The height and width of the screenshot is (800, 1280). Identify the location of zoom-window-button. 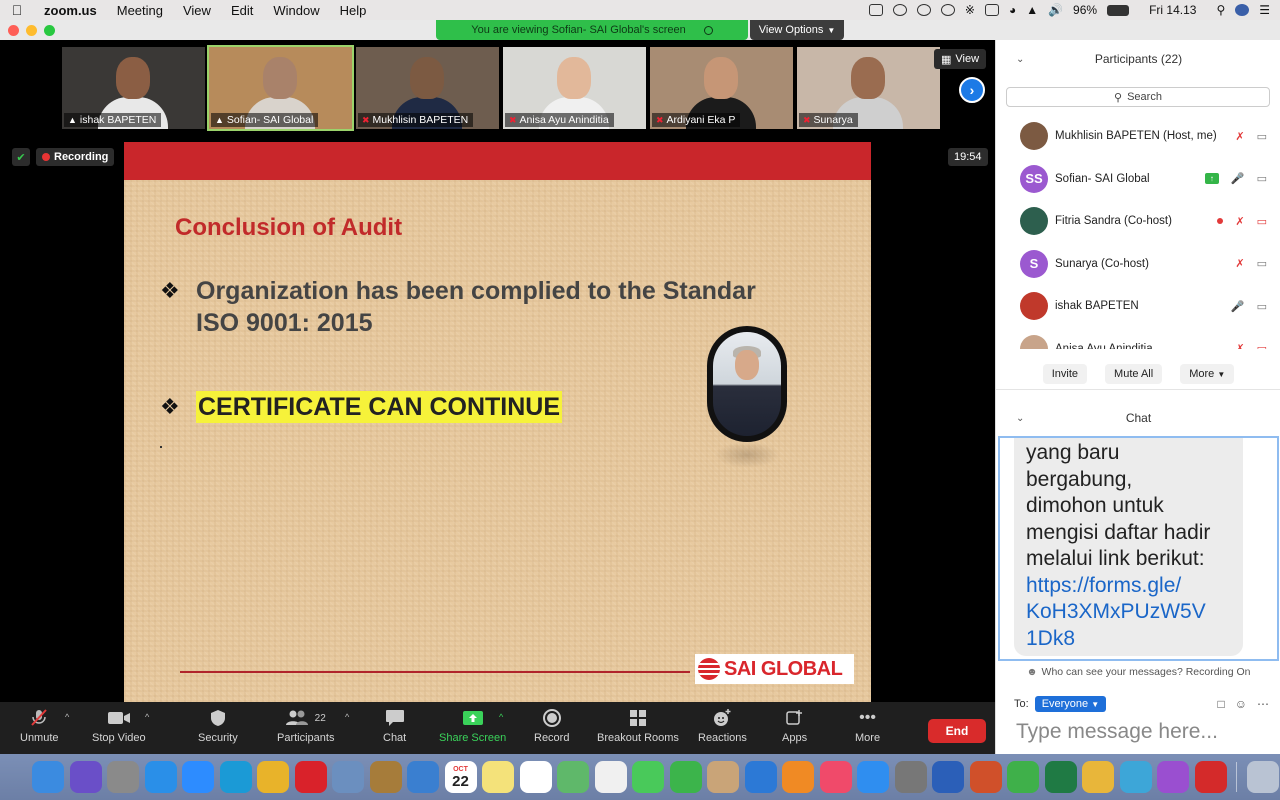
(49, 30).